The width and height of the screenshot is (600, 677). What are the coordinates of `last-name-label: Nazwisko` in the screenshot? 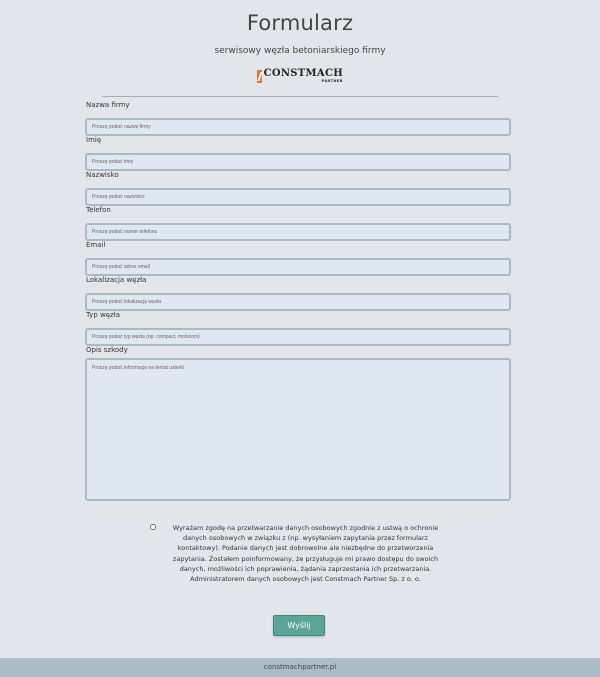 It's located at (102, 175).